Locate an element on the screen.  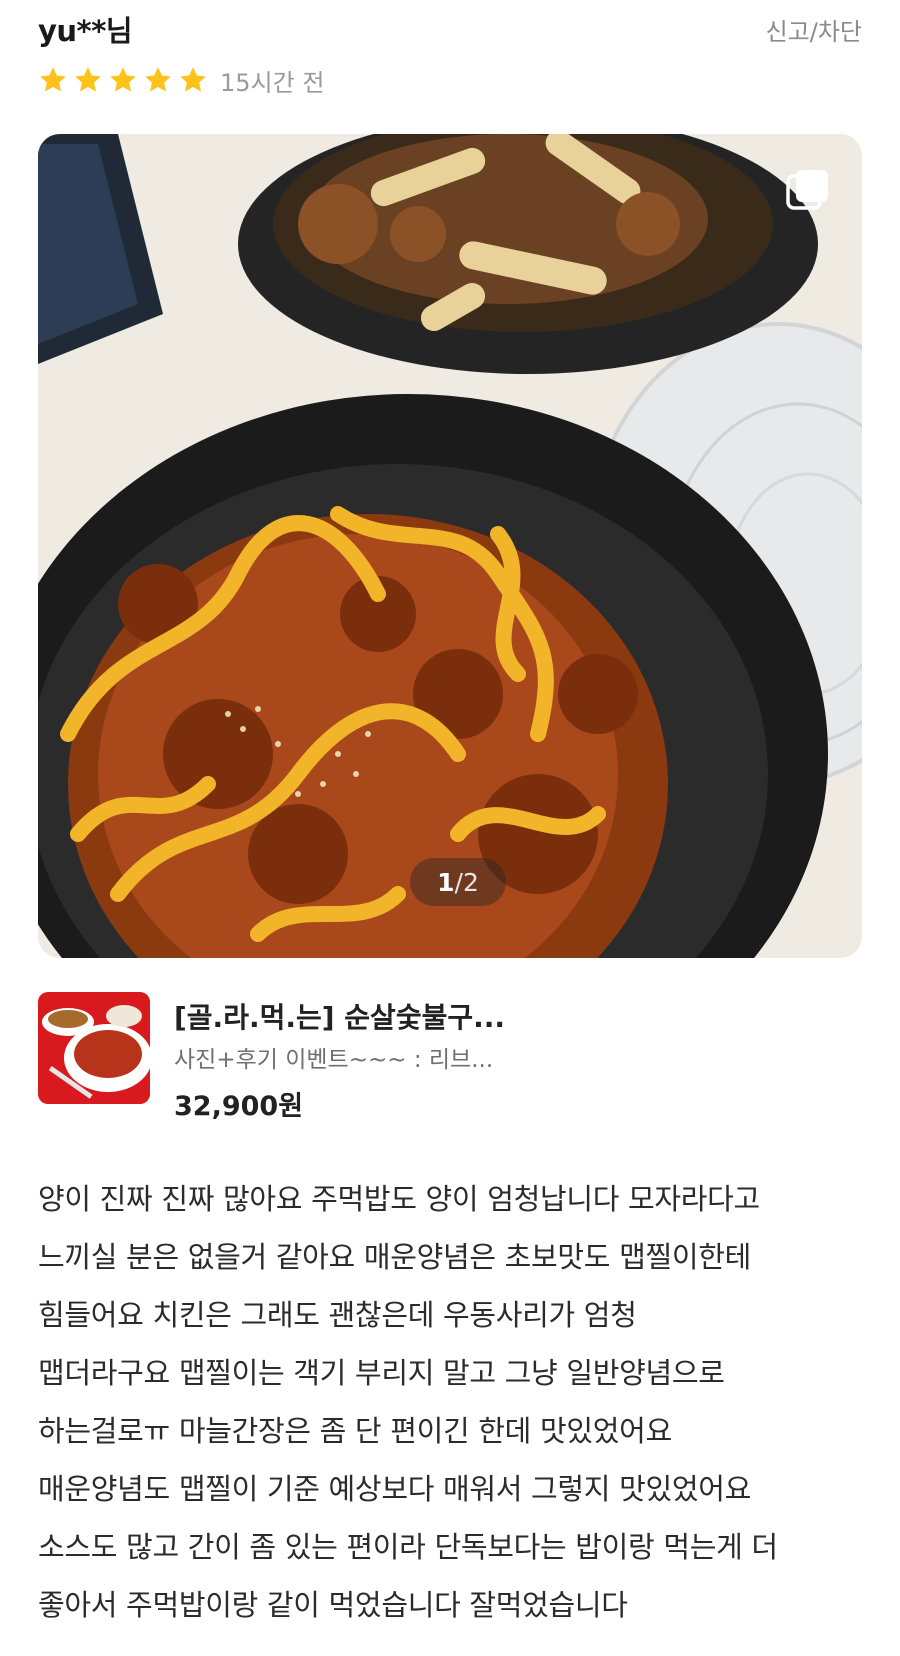
review-header: yu**님 신고/차단 is located at coordinates (450, 28).